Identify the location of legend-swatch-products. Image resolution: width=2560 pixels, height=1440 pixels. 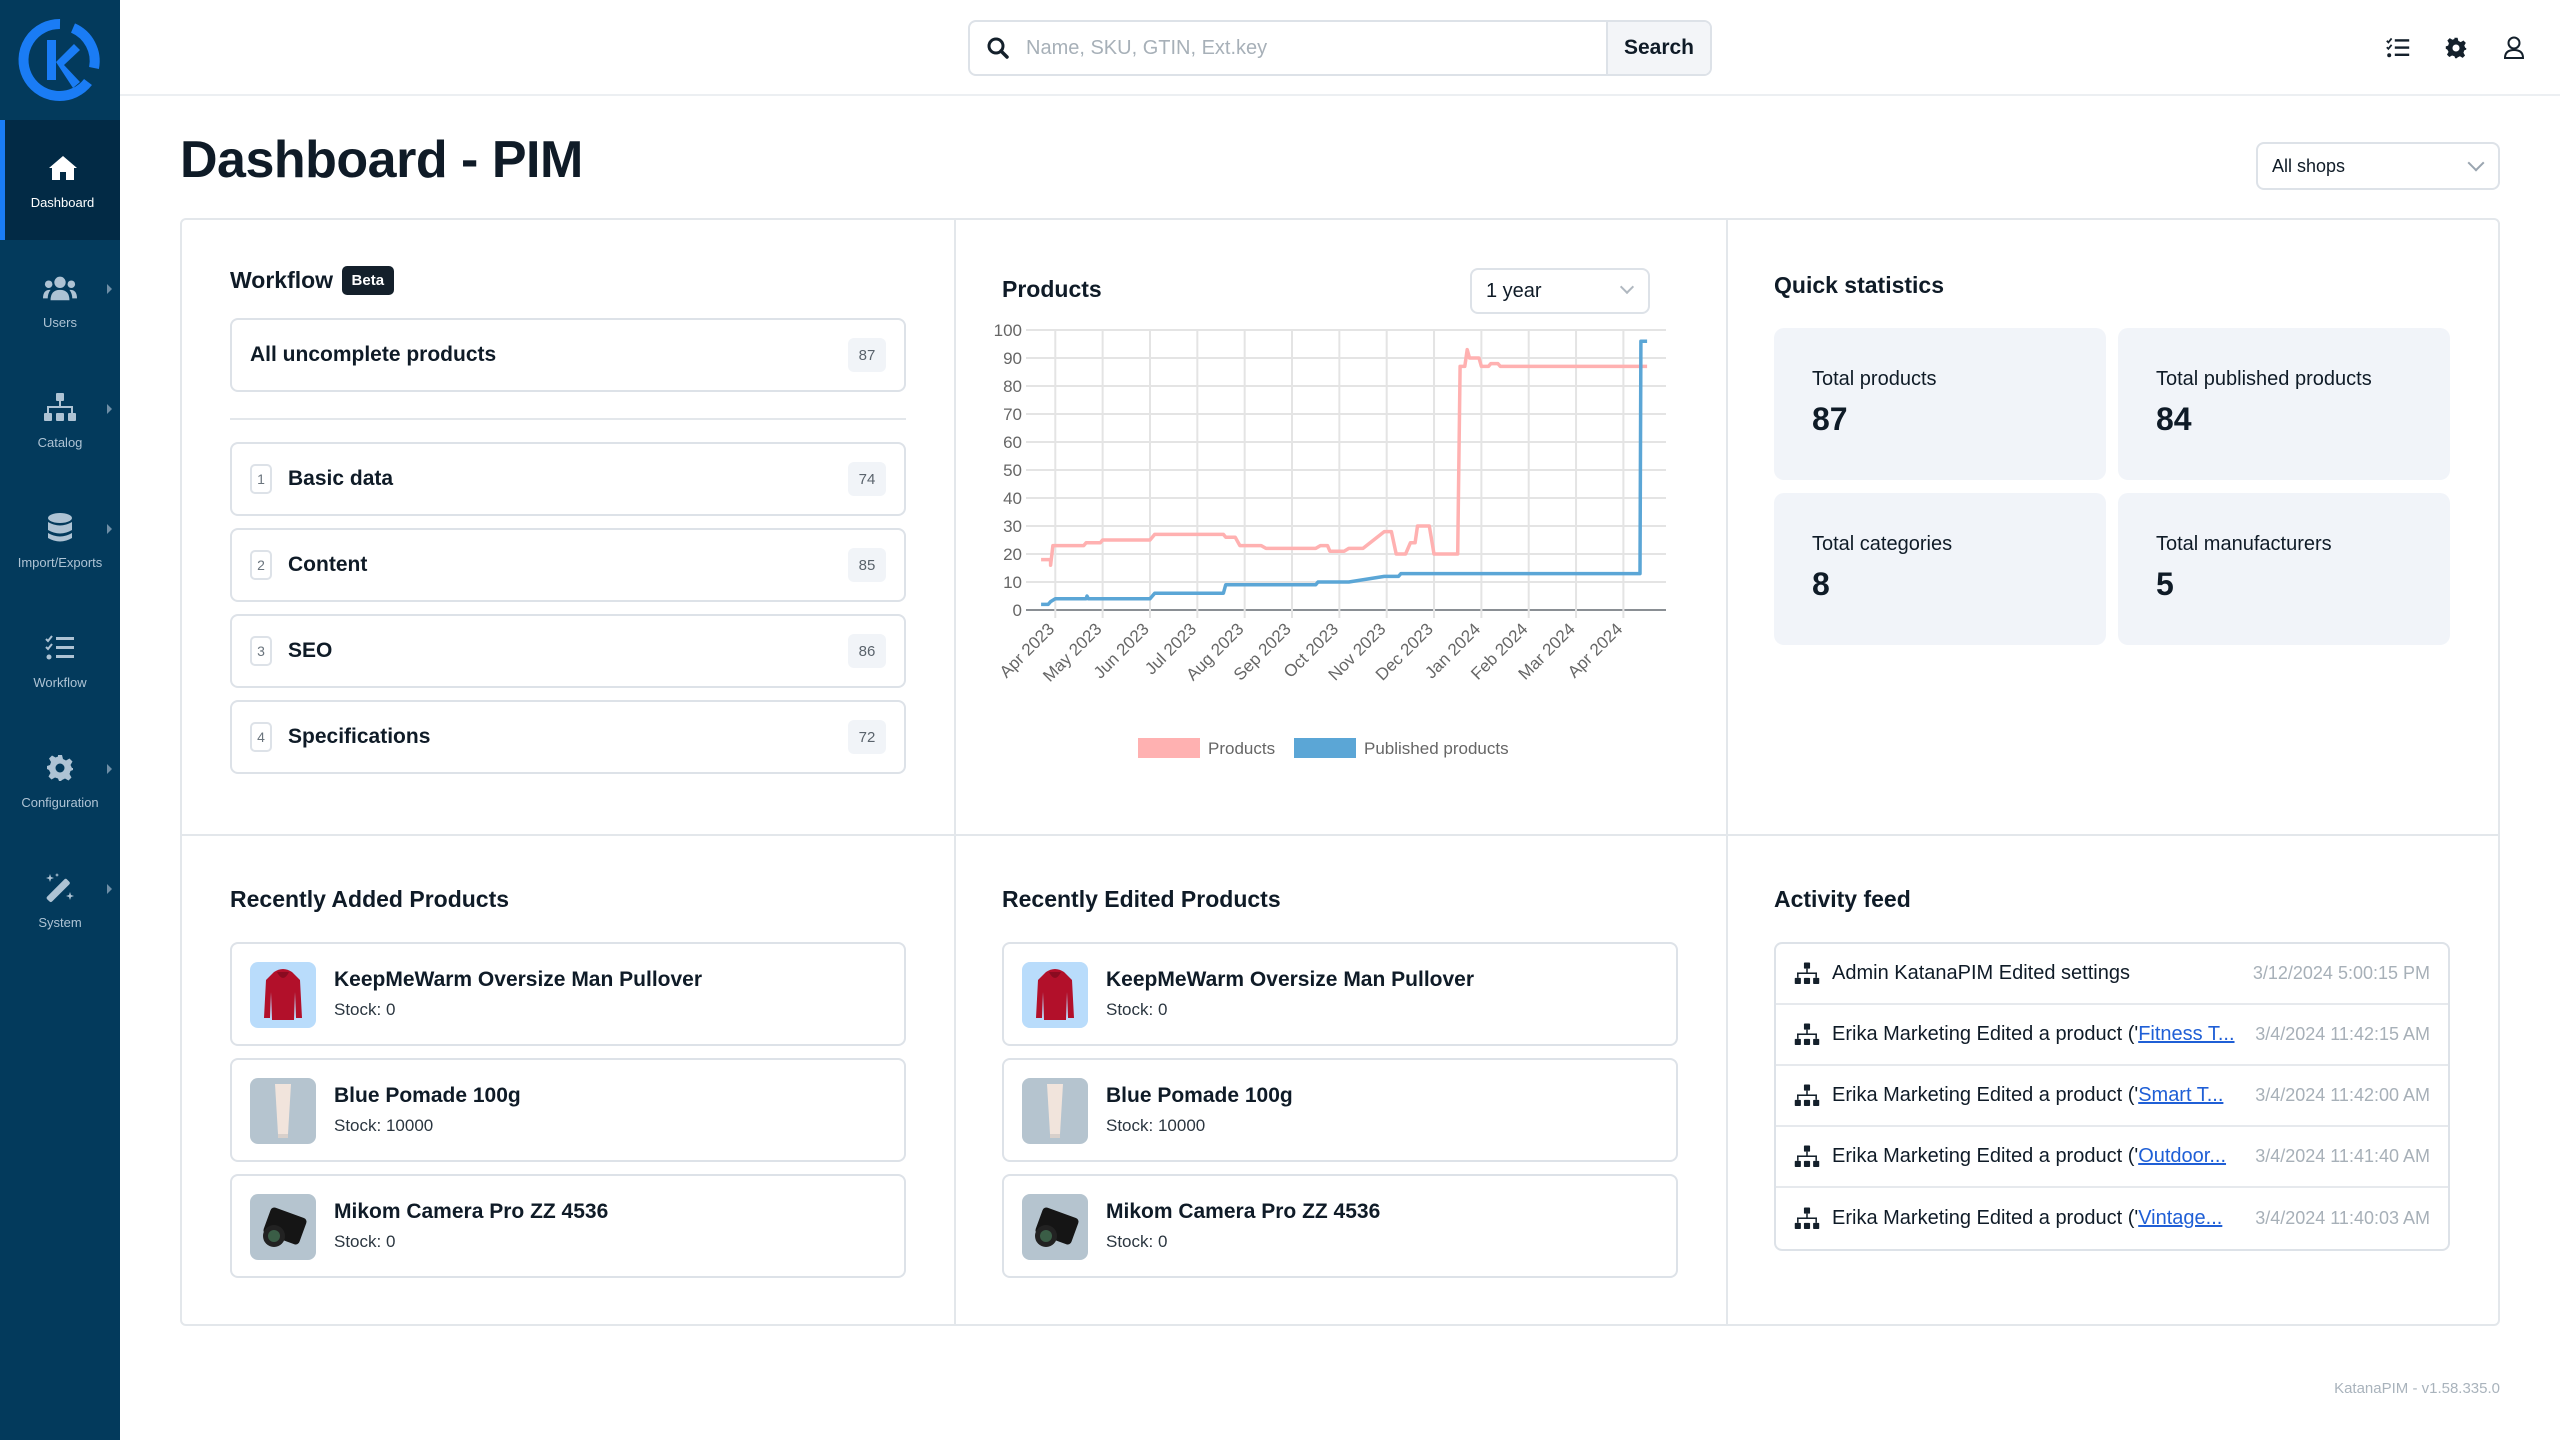
(1169, 748).